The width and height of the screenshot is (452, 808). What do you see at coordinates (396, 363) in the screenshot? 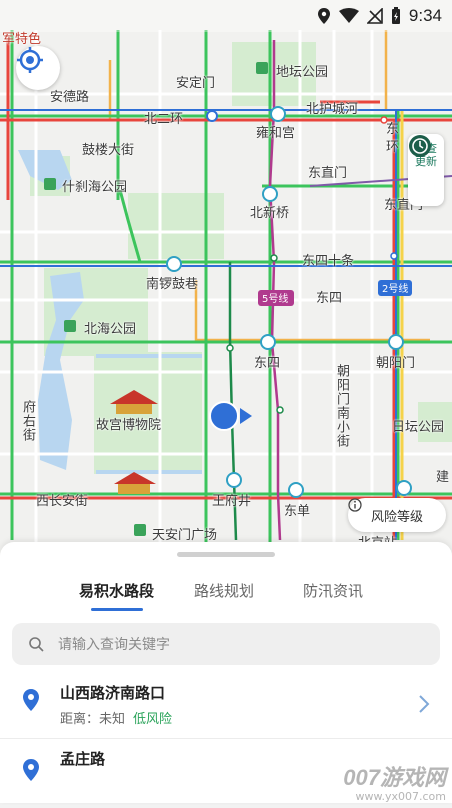
I see `map-label-chaoyangmen: 朝阳门` at bounding box center [396, 363].